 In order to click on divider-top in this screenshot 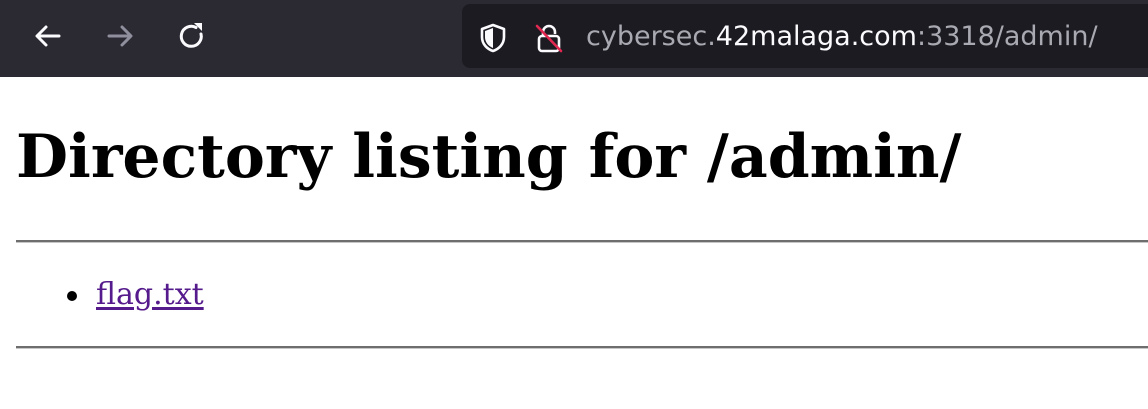, I will do `click(582, 241)`.